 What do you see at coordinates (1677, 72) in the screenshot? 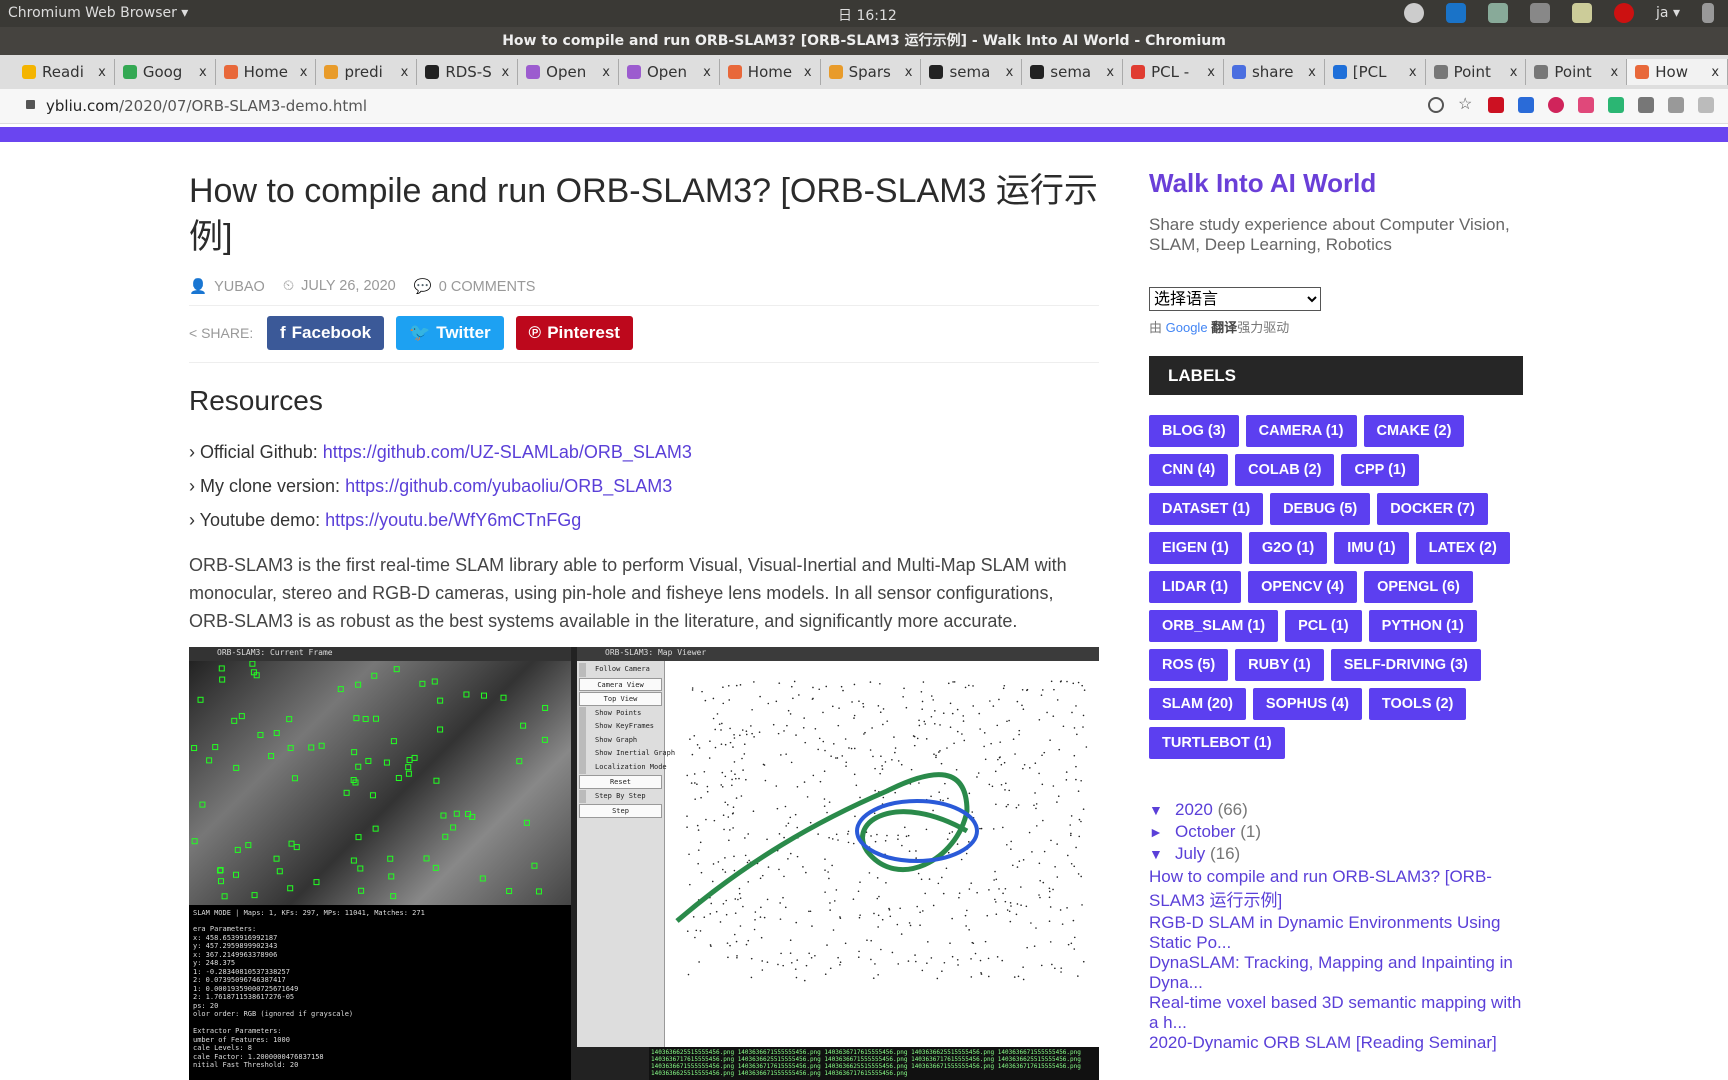
I see `tab-16: How x` at bounding box center [1677, 72].